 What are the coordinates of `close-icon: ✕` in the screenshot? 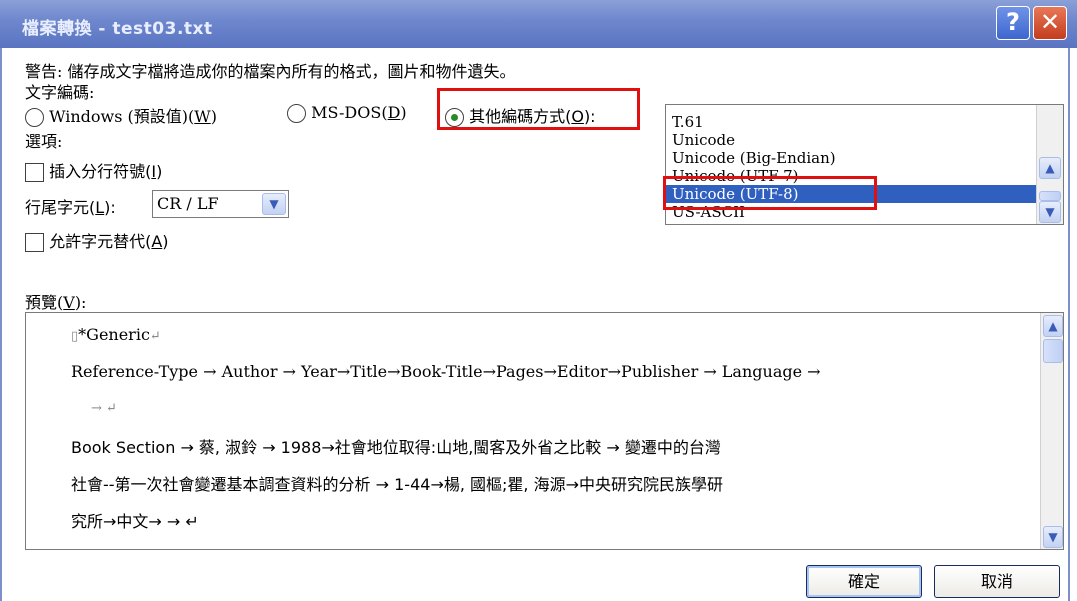 It's located at (1050, 22).